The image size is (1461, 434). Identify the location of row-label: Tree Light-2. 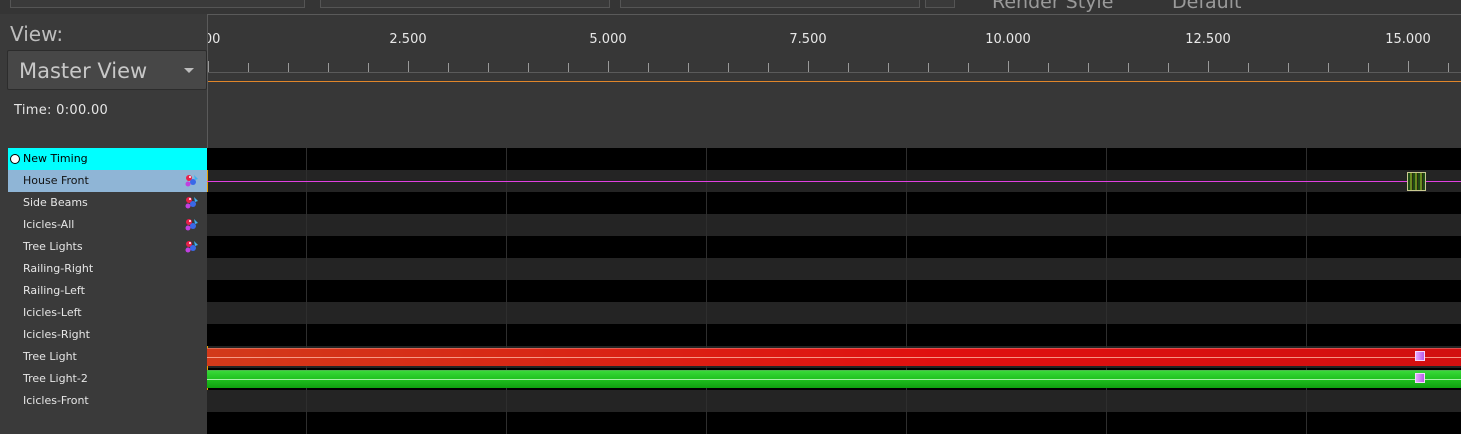
(55, 378).